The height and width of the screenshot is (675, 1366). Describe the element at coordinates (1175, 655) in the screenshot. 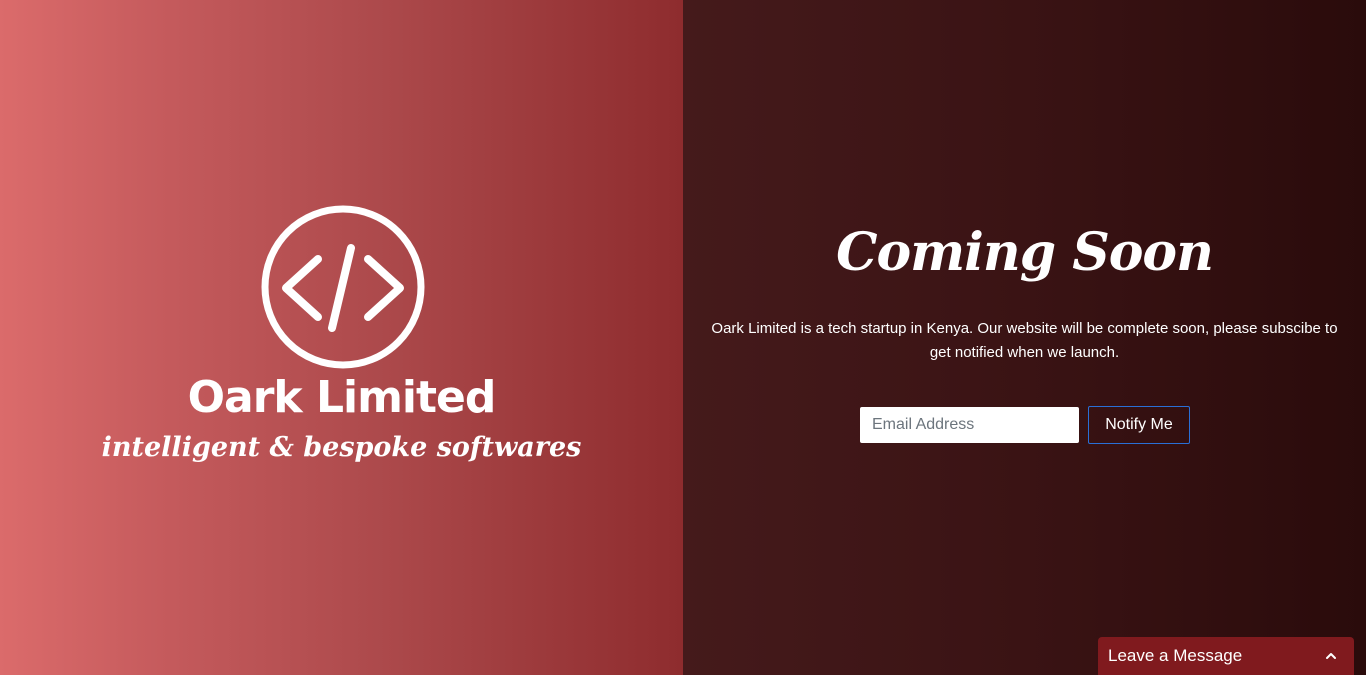

I see `chat-widget-label: Leave a Message` at that location.